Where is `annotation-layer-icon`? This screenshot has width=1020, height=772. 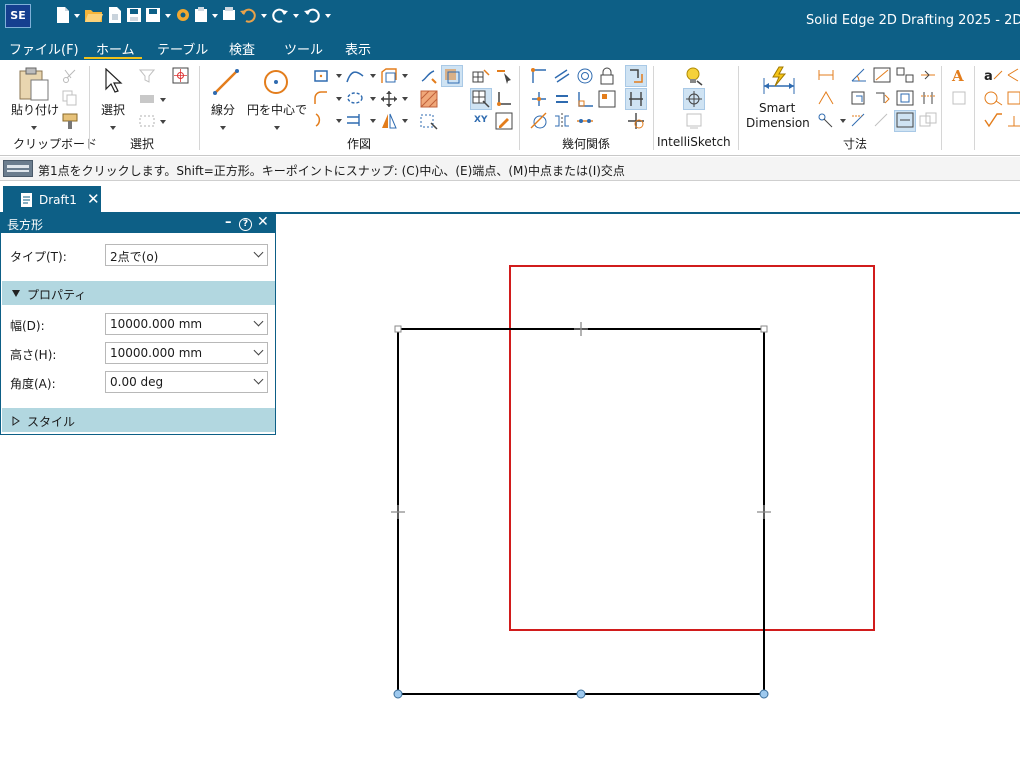
annotation-layer-icon is located at coordinates (960, 98).